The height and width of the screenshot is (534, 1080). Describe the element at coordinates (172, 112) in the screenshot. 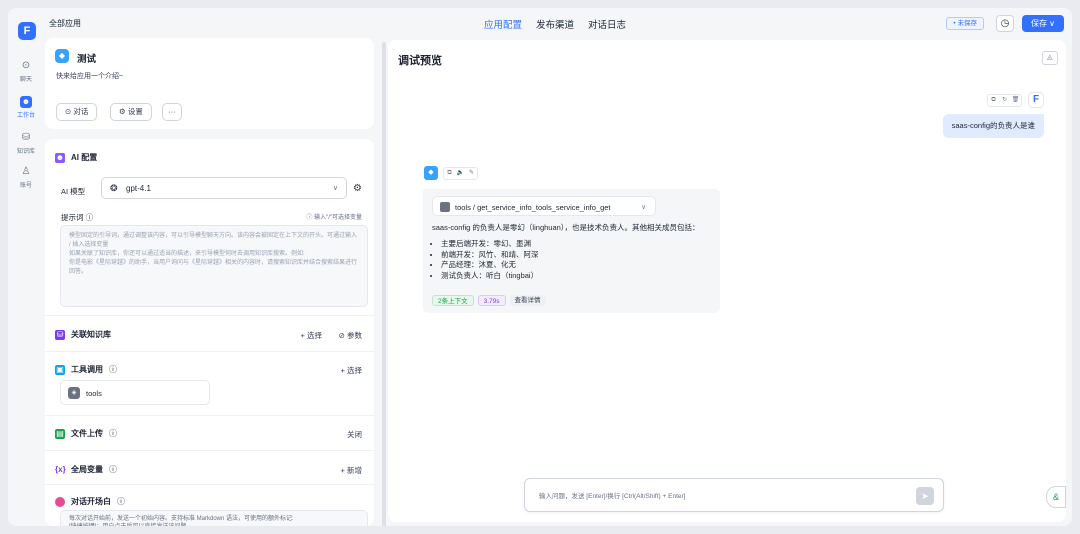

I see `more-button: ···` at that location.